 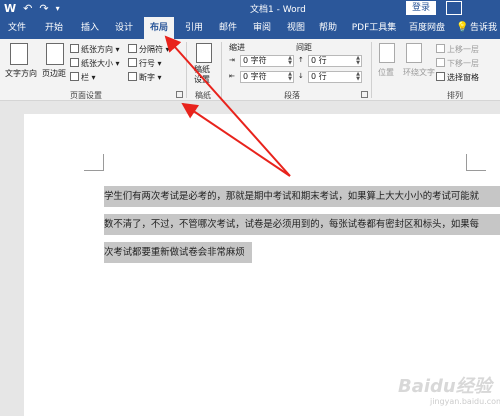 What do you see at coordinates (427, 28) in the screenshot?
I see `tab-baidu-netdisk: 百度网盘` at bounding box center [427, 28].